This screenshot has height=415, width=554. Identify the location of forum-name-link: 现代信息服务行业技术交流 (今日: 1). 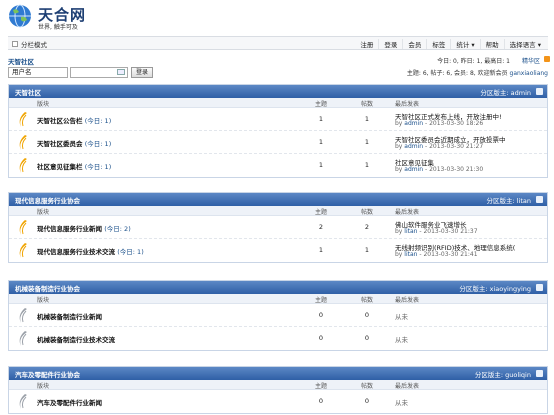
(90, 251).